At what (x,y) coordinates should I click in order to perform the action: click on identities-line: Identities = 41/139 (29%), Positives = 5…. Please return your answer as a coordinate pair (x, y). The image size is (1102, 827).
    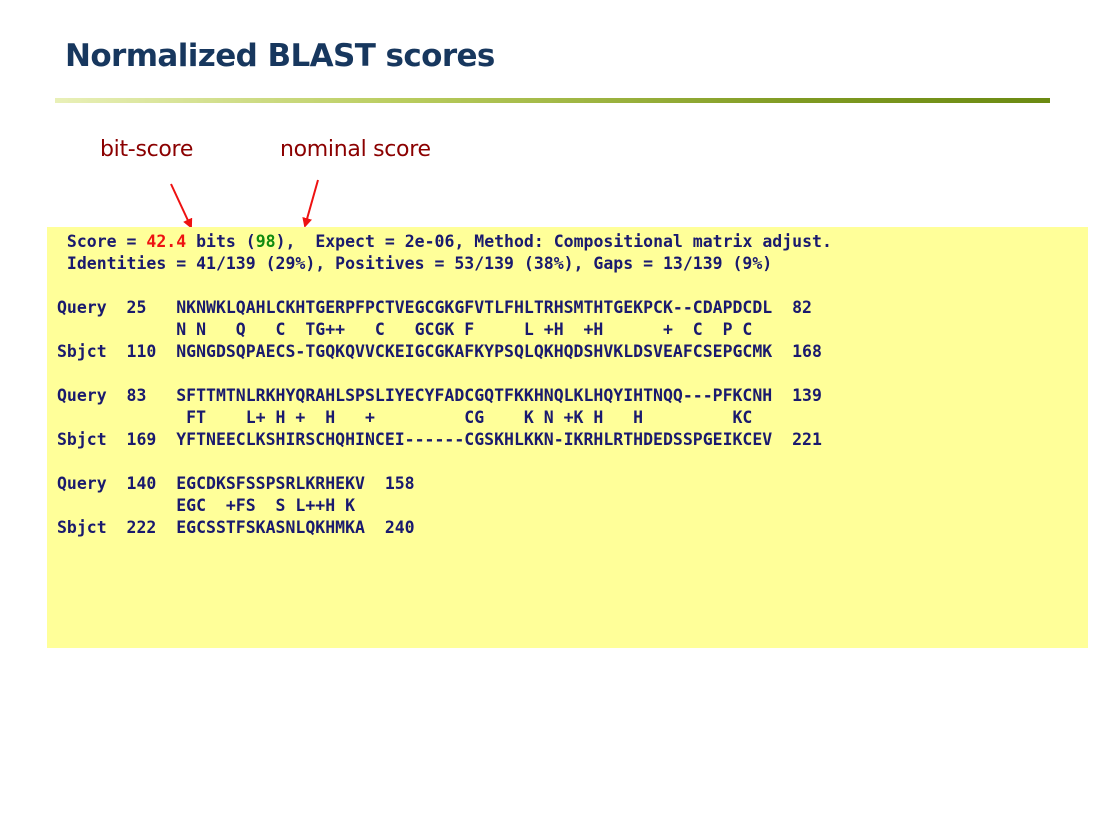
    Looking at the image, I should click on (415, 263).